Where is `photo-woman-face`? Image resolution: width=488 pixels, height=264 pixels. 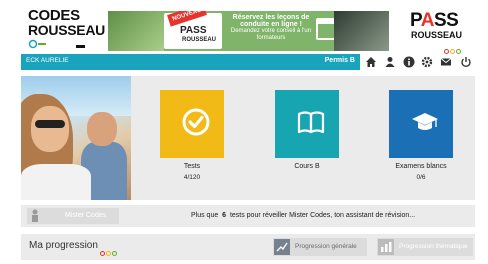 photo-woman-face is located at coordinates (50, 129).